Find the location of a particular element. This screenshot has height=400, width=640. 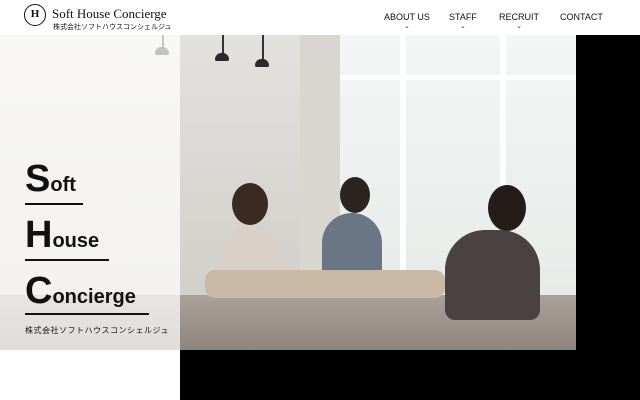

hero-word-rest: oncierge is located at coordinates (94, 297).